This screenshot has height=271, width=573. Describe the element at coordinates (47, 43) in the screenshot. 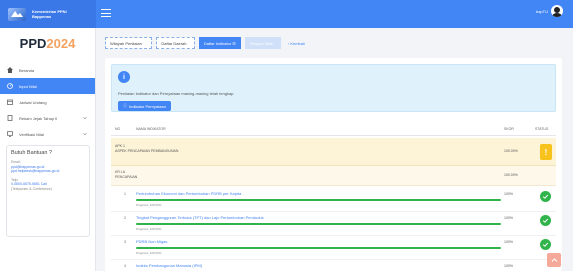

I see `app-title: PPD2024` at that location.